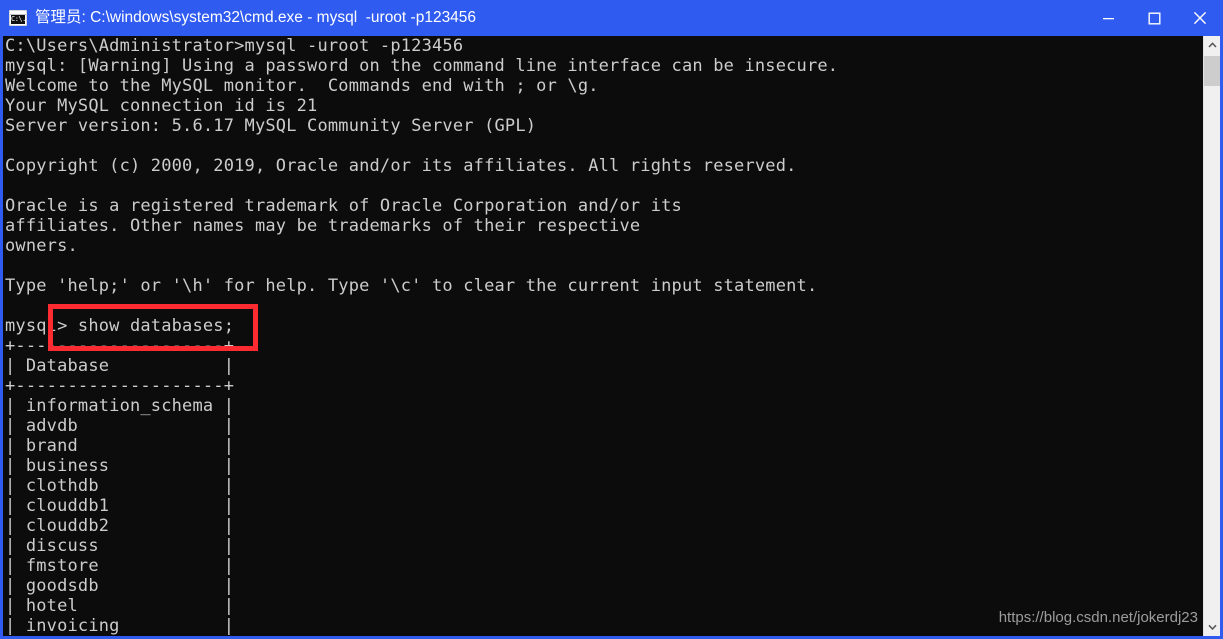 The image size is (1223, 639). I want to click on minimize-button, so click(1108, 18).